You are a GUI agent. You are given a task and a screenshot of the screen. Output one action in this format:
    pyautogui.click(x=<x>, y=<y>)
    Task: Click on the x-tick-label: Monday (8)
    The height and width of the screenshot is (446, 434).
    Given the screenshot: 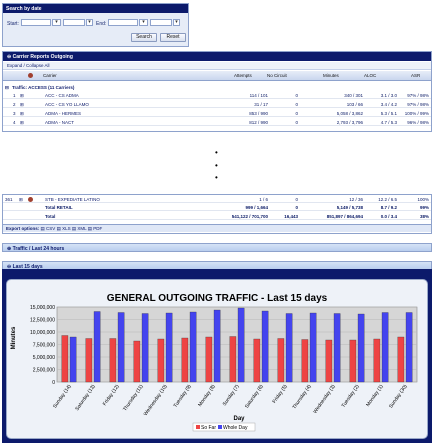 What is the action you would take?
    pyautogui.click(x=207, y=395)
    